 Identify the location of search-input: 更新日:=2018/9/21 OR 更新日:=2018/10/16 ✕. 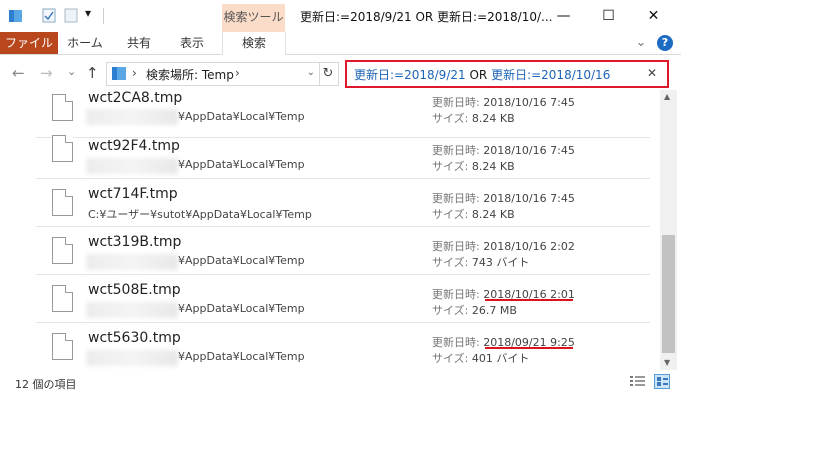
(507, 74).